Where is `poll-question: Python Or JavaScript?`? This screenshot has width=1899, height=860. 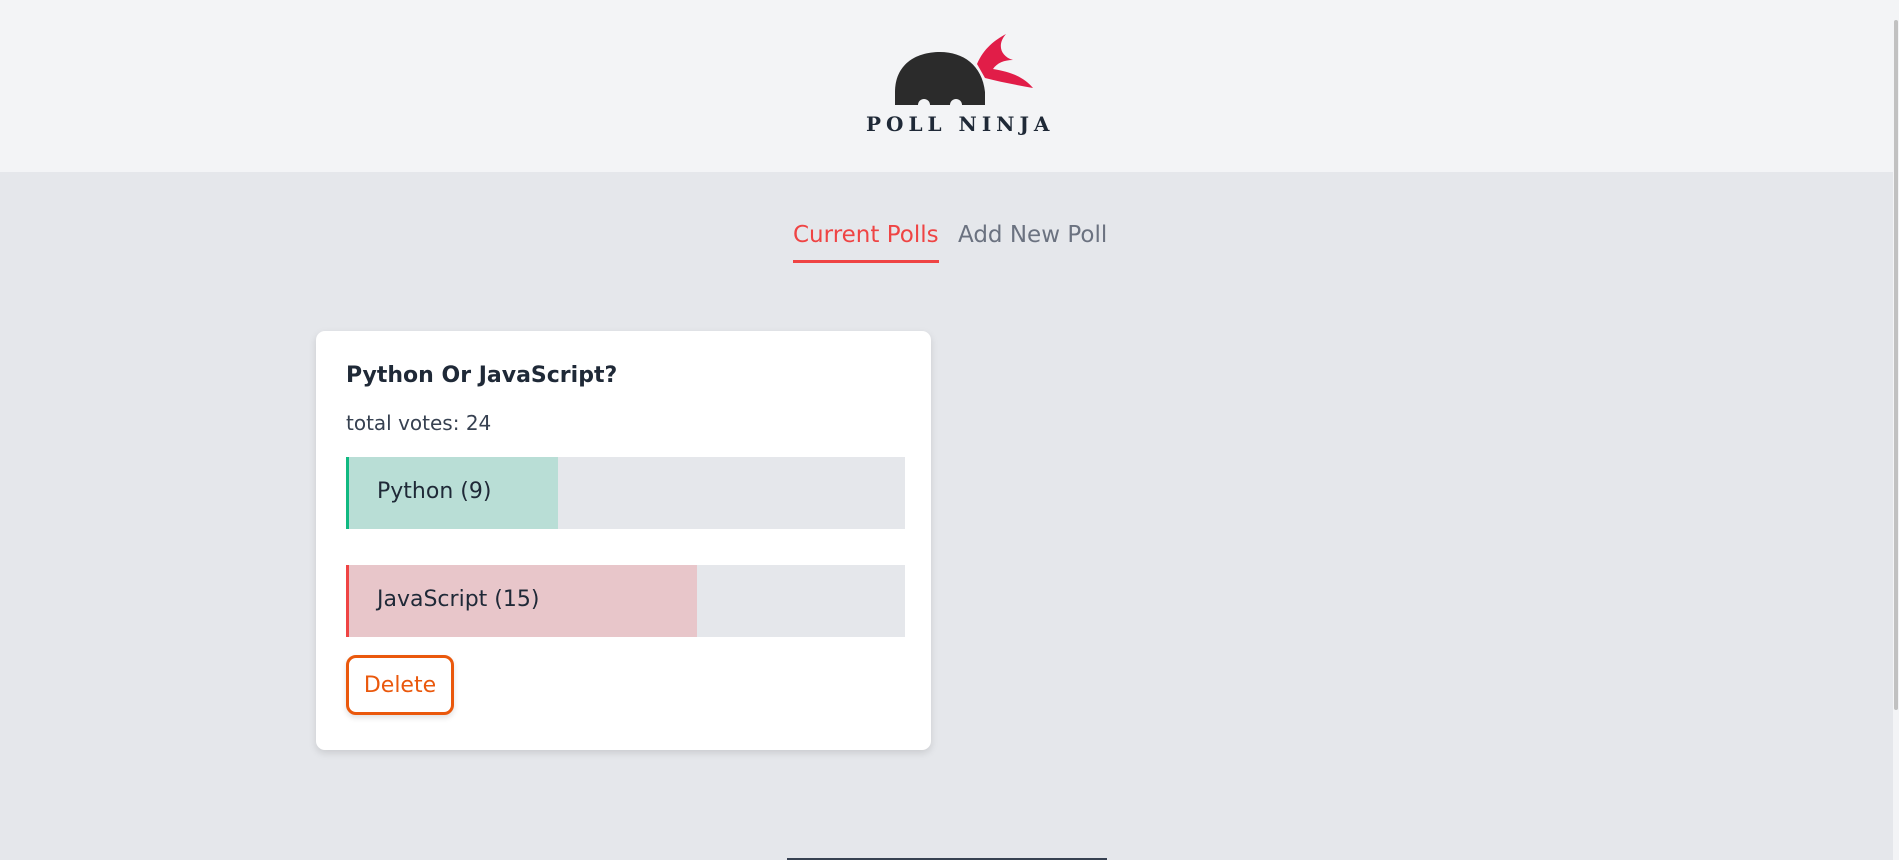
poll-question: Python Or JavaScript? is located at coordinates (482, 375).